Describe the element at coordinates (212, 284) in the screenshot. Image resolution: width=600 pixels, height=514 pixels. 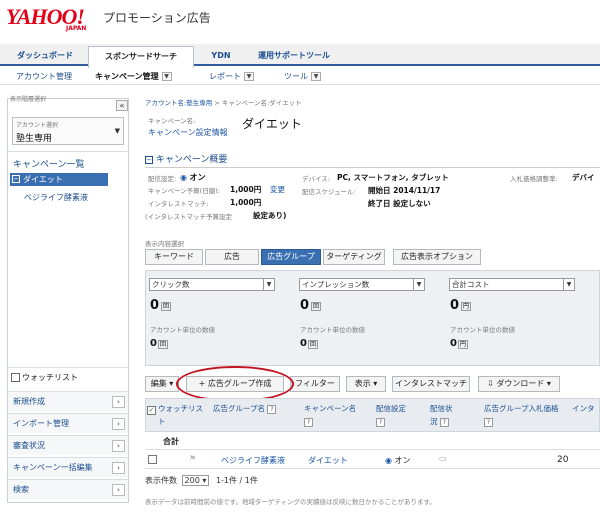
I see `metric-select-clicks: クリック数 ▼` at that location.